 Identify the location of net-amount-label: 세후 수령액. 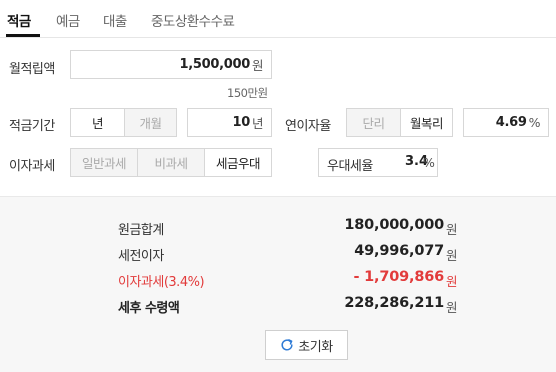
(149, 308).